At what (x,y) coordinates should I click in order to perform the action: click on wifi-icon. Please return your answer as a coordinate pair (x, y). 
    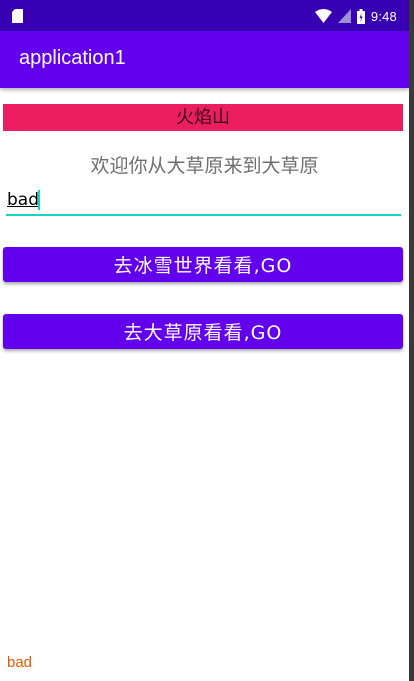
    Looking at the image, I should click on (323, 16).